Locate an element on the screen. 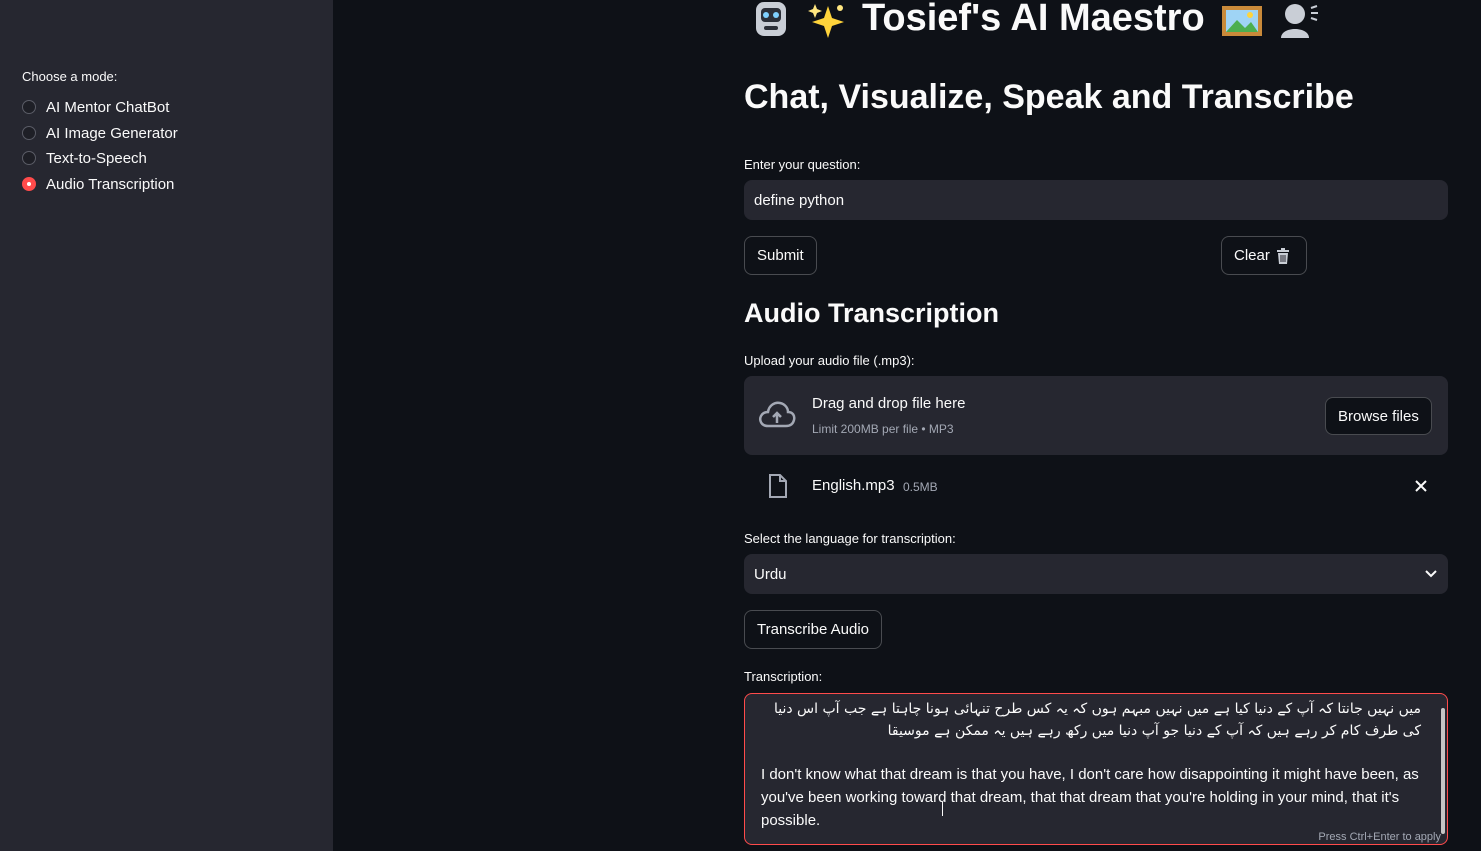 This screenshot has width=1481, height=851. radio-text-to-speech: Text-to-Speech is located at coordinates (84, 158).